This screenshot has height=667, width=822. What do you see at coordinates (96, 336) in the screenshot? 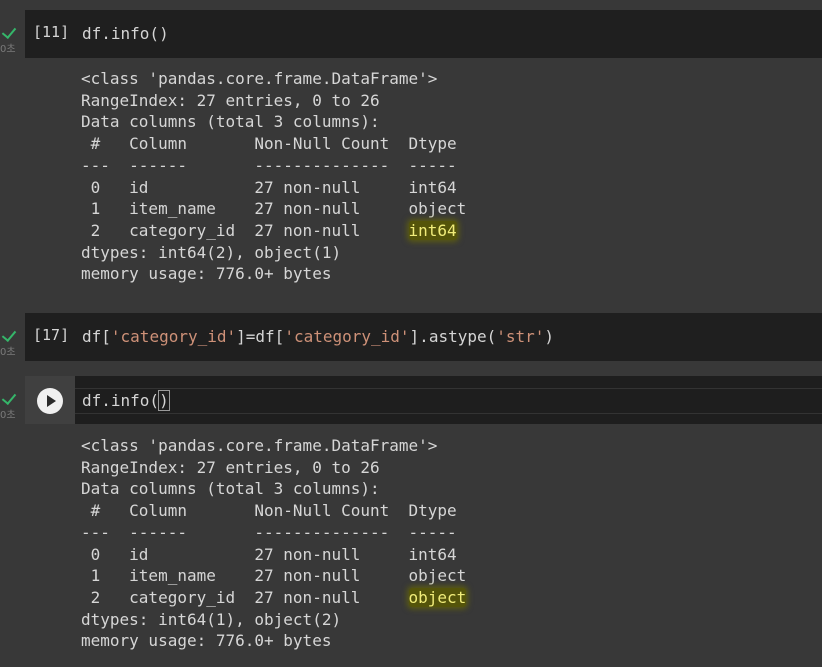
I see `code-token: df[` at bounding box center [96, 336].